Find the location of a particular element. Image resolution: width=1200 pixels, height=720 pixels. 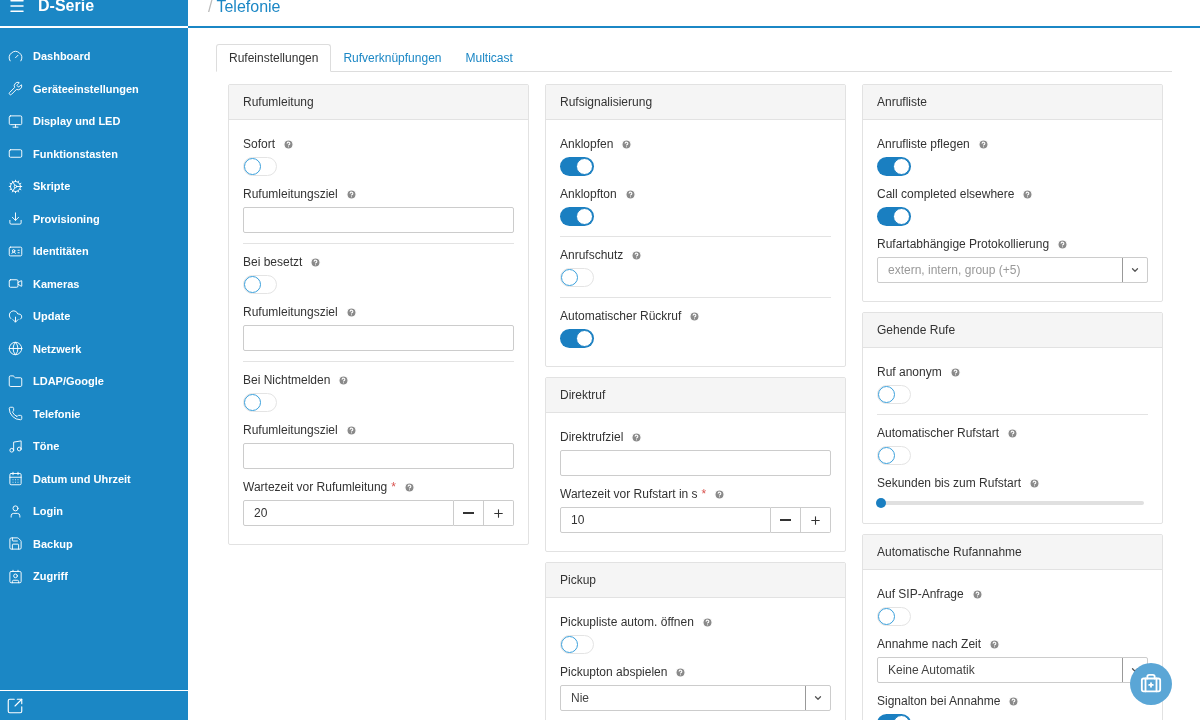

tab: Rufeinstellungen is located at coordinates (274, 58).